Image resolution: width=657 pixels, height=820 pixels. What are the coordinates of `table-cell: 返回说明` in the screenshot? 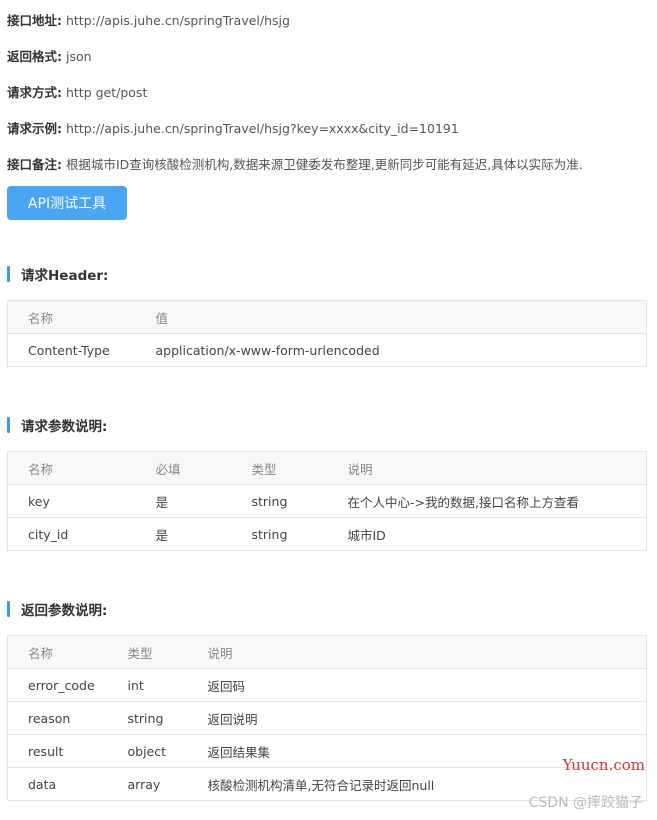 It's located at (417, 718).